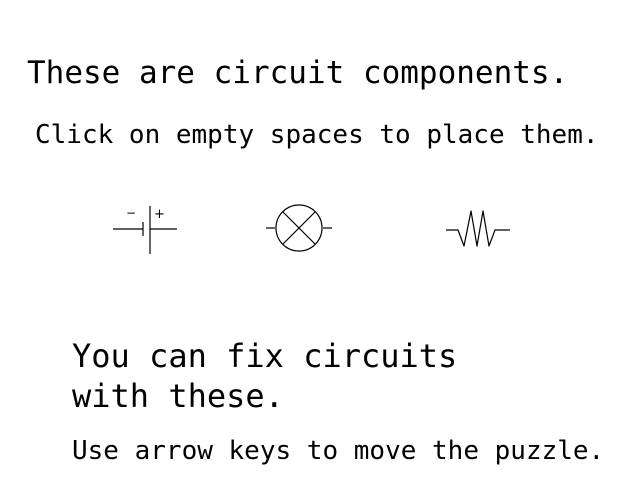  What do you see at coordinates (265, 356) in the screenshot?
I see `outro-line-1: You can fix circuits` at bounding box center [265, 356].